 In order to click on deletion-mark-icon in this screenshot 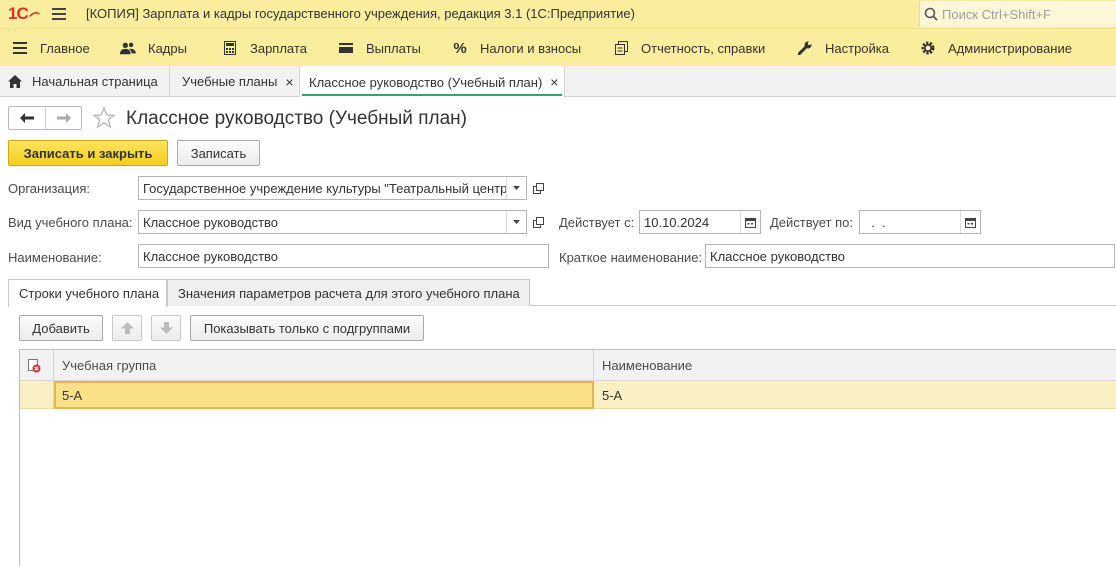, I will do `click(34, 365)`.